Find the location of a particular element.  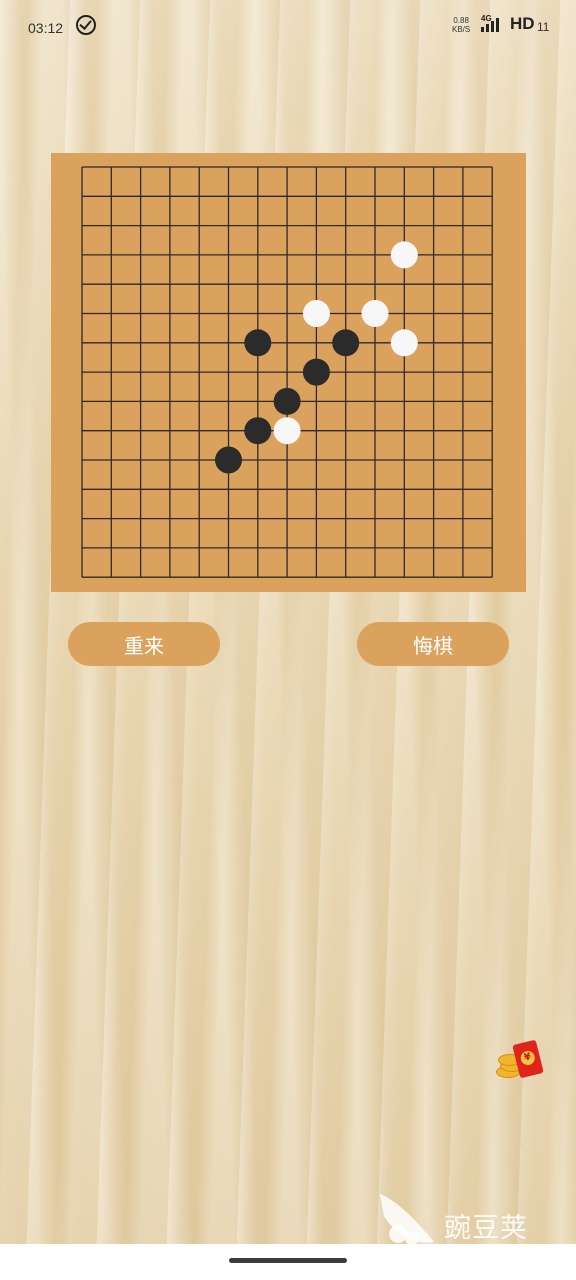

watermark-text: 豌豆荚 is located at coordinates (486, 1228).